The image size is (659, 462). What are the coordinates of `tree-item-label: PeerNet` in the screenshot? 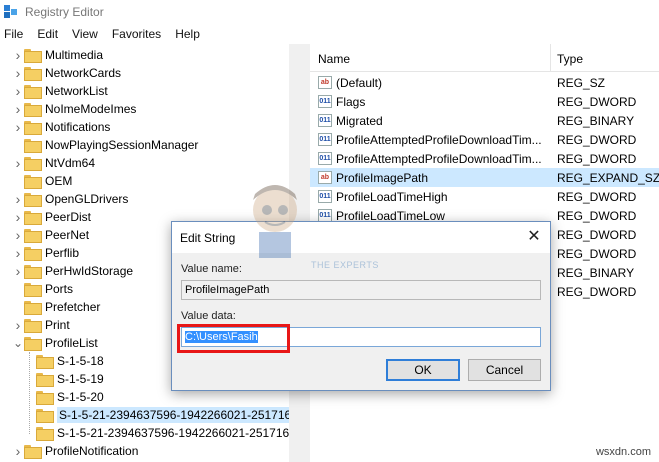 It's located at (67, 235).